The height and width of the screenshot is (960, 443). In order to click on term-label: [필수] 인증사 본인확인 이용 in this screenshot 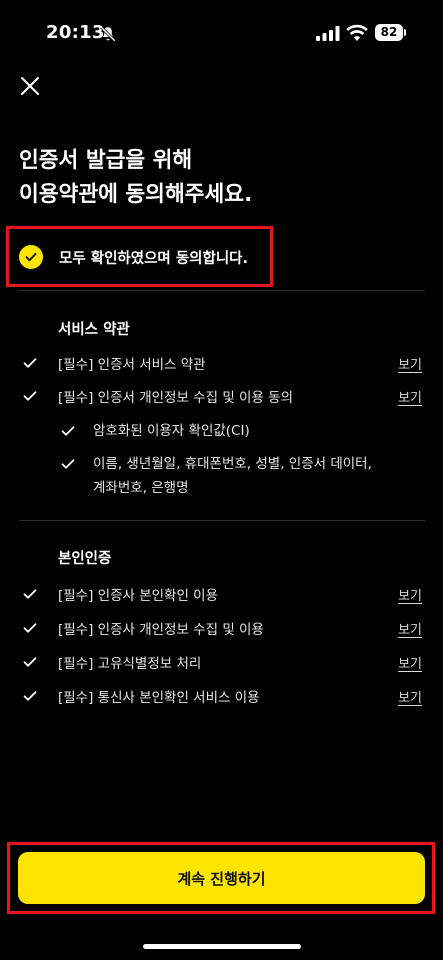, I will do `click(138, 596)`.